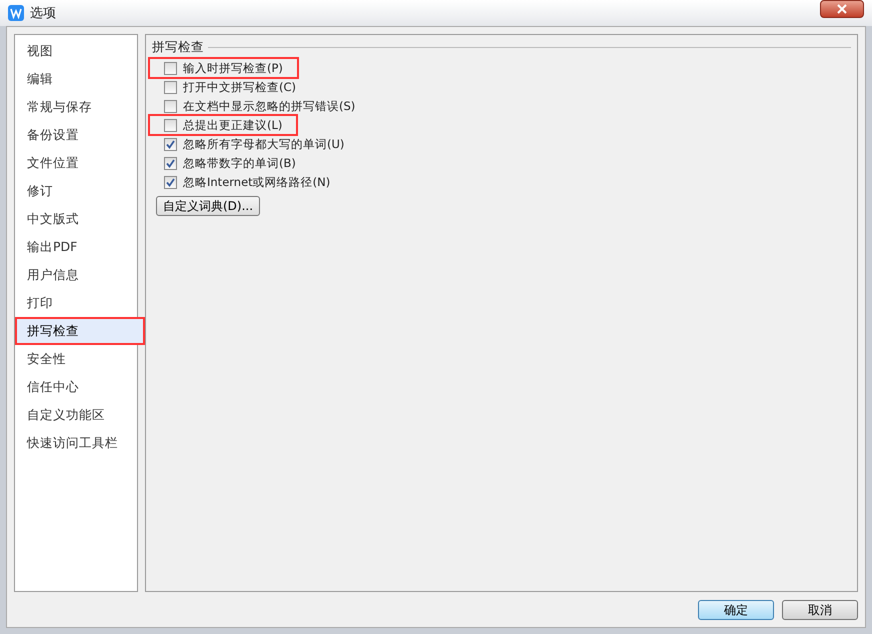 The height and width of the screenshot is (634, 872). Describe the element at coordinates (76, 247) in the screenshot. I see `sidebar-item: 输出PDF` at that location.